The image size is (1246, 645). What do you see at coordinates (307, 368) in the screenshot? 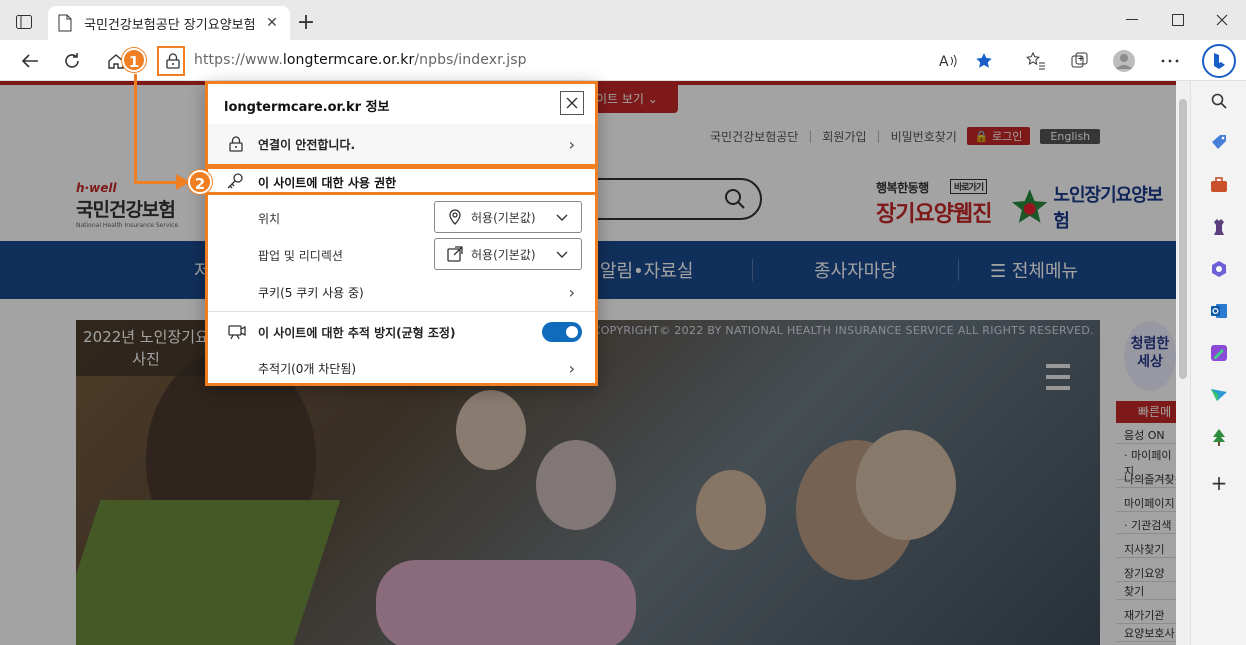
I see `trackers-label: 추적기(0개 차단됨)` at bounding box center [307, 368].